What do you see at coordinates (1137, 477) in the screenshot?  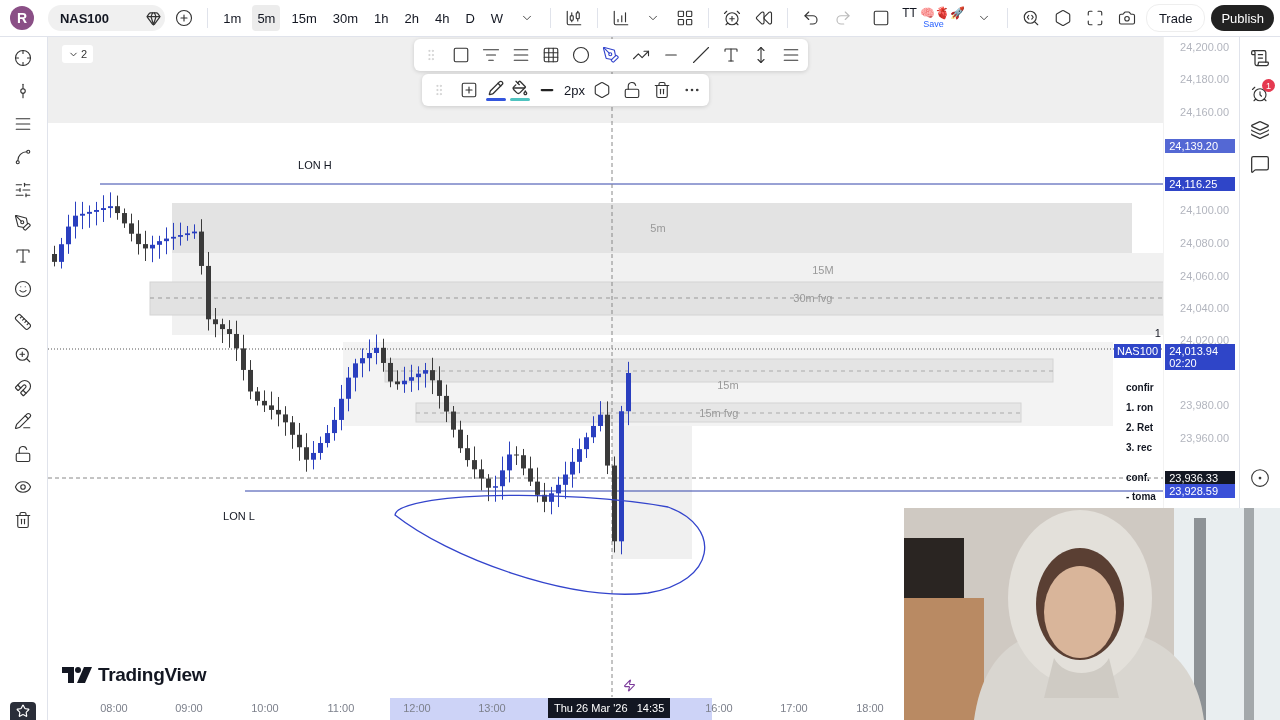 I see `note-text: conf.` at bounding box center [1137, 477].